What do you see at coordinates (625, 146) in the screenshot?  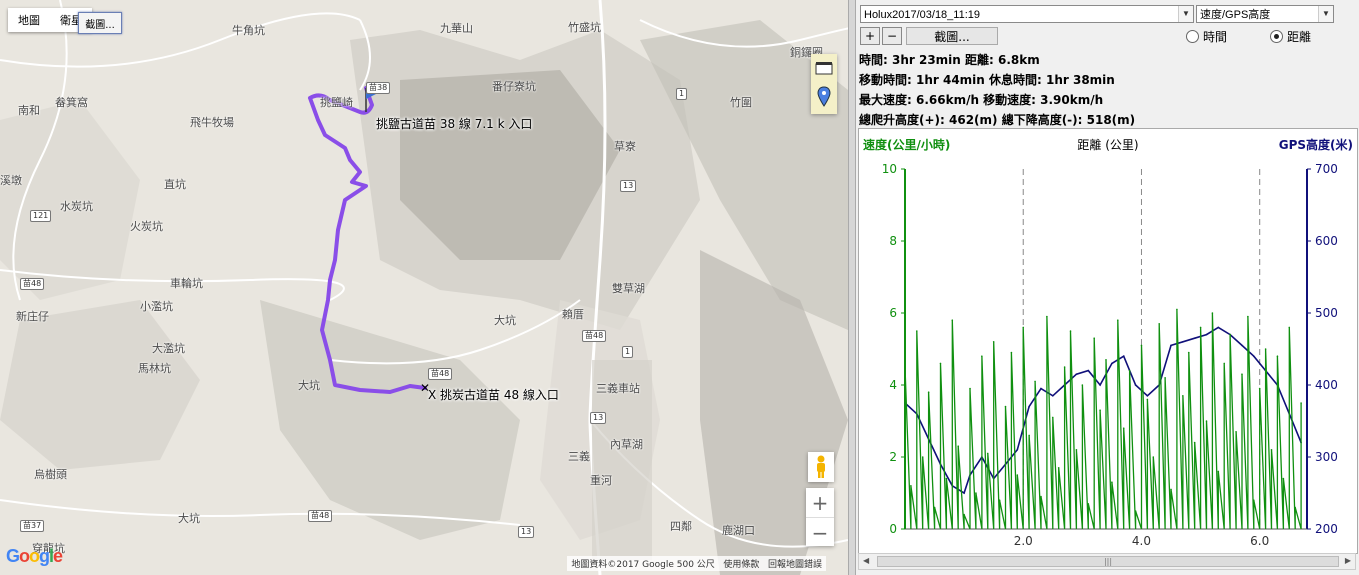 I see `map-label: 草寮` at bounding box center [625, 146].